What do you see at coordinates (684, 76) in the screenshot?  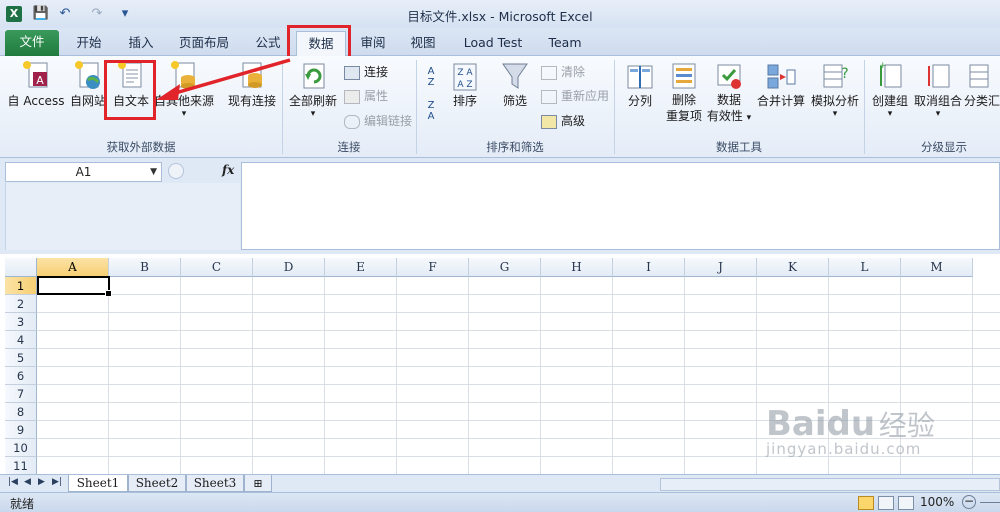 I see `remove-duplicates-icon` at bounding box center [684, 76].